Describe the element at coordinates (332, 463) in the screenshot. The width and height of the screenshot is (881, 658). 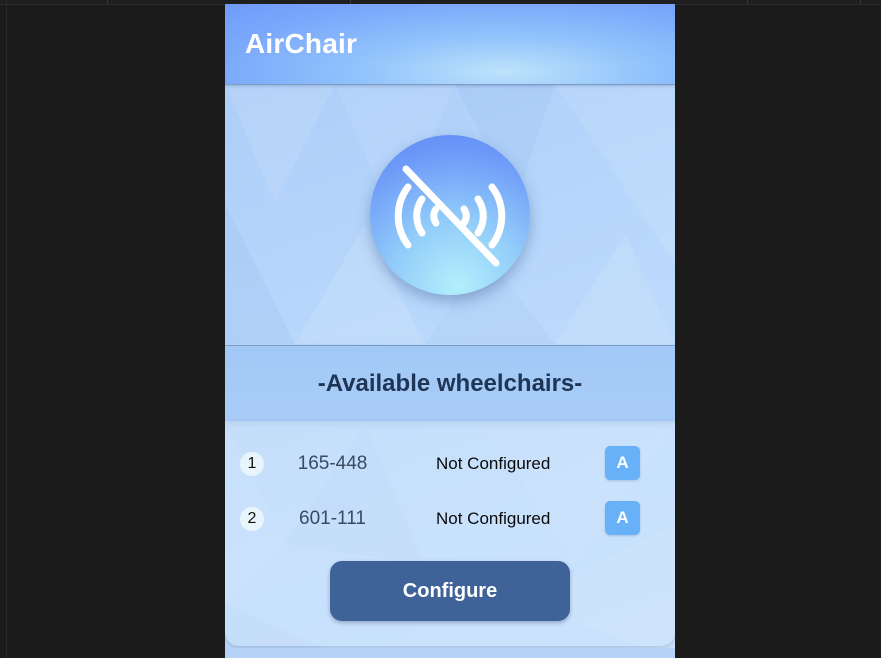
I see `wheelchair-code: 165-448` at that location.